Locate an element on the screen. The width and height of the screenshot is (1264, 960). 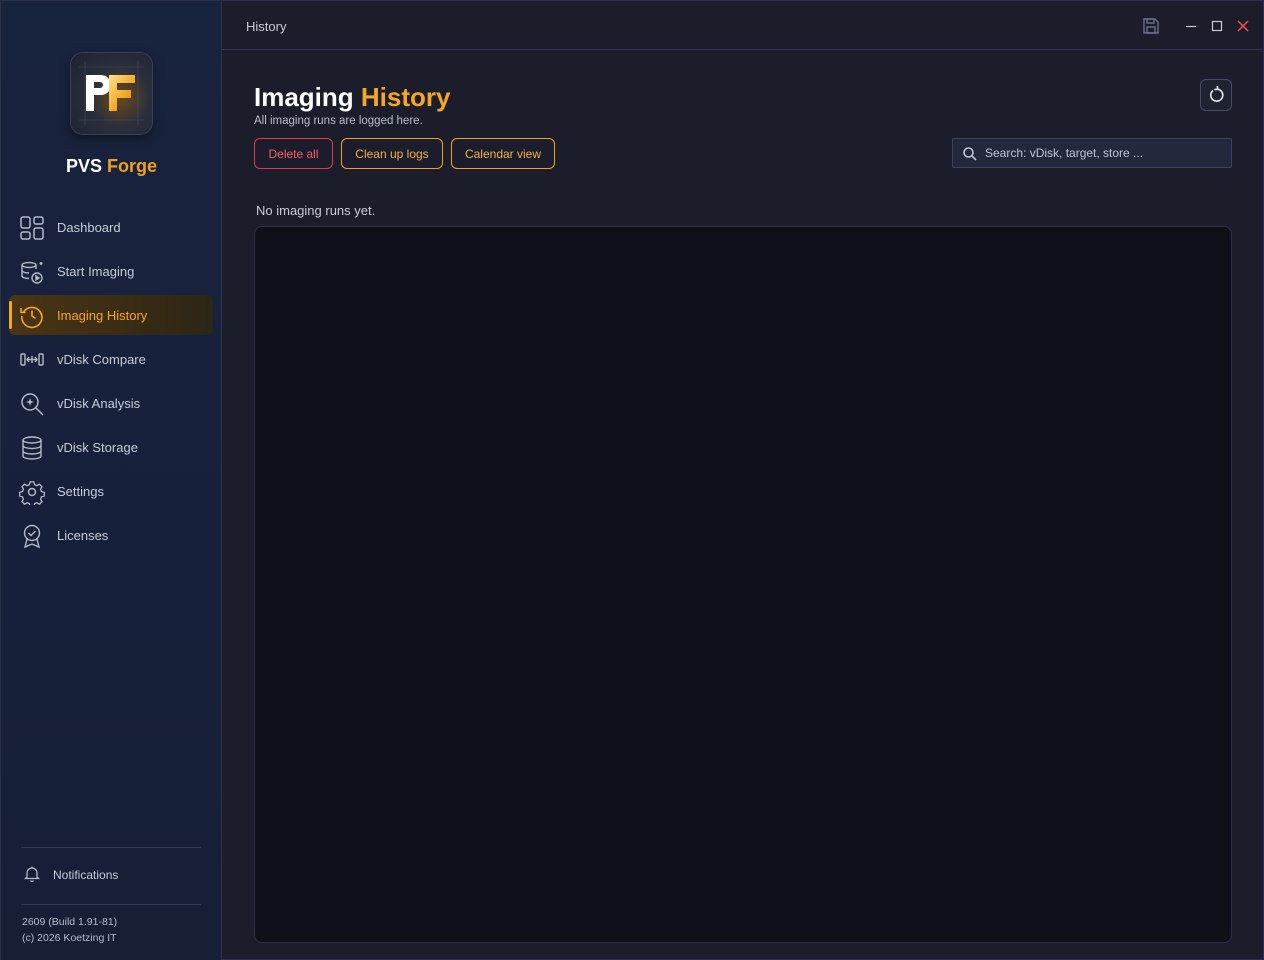
title-bar: History is located at coordinates (743, 25).